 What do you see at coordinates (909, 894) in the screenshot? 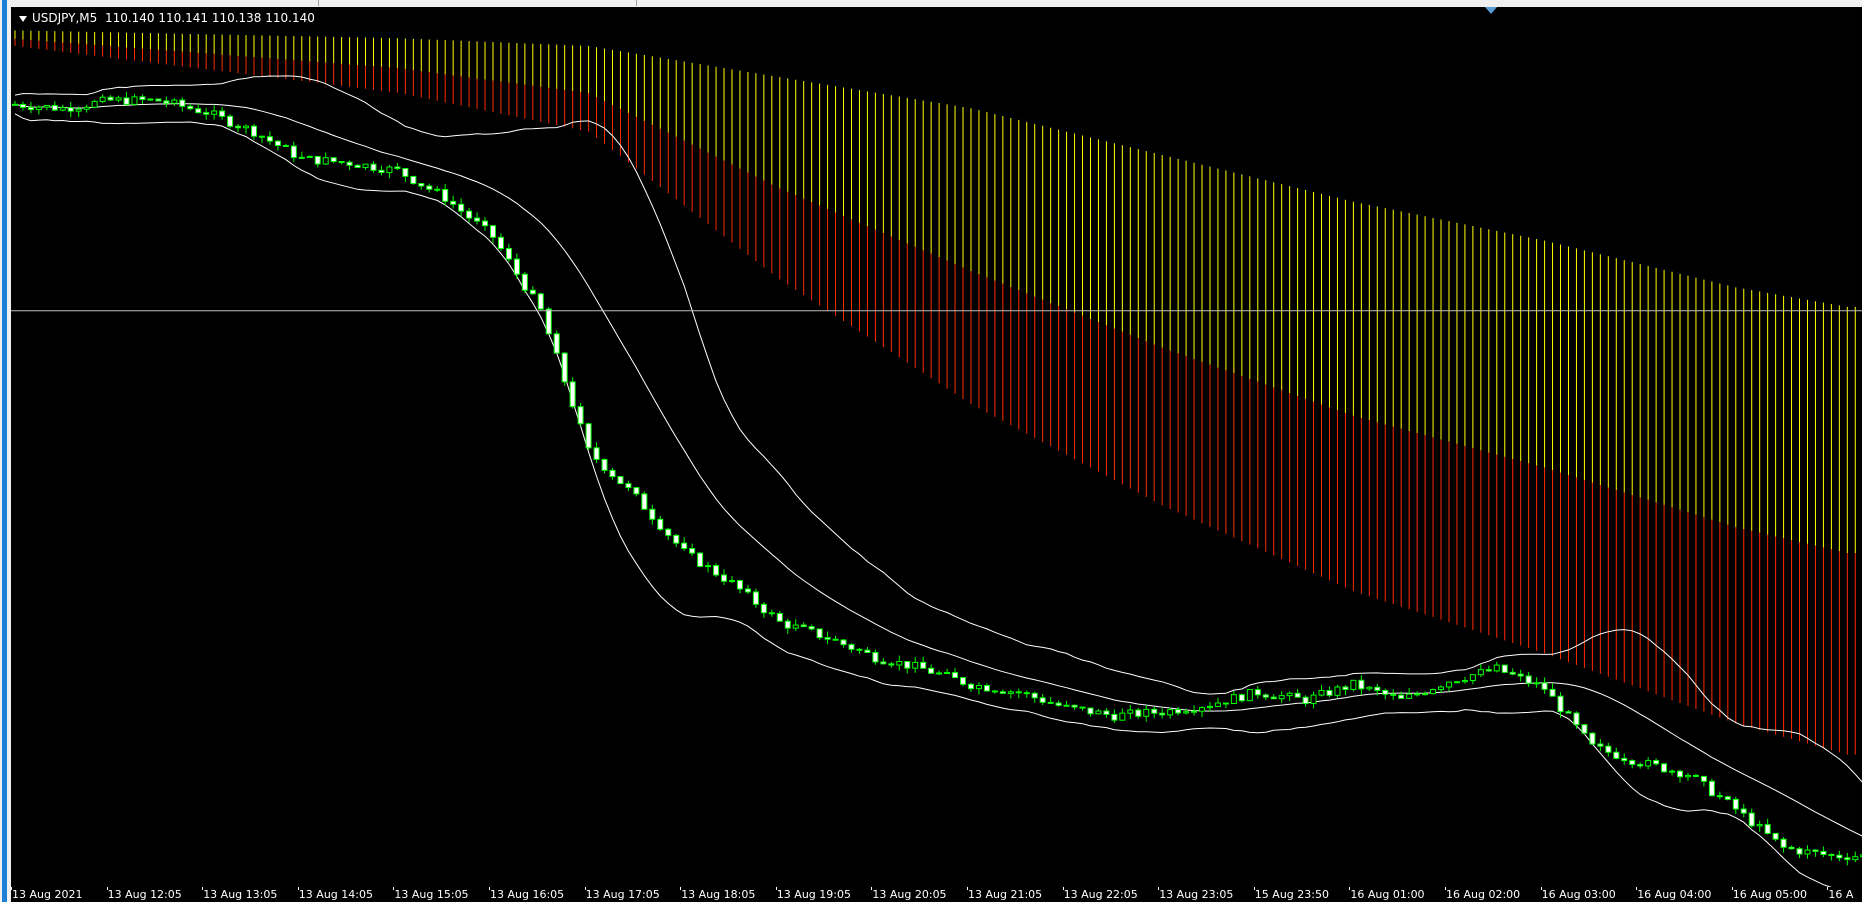
I see `time-axis-label: 13 Aug 20:05` at bounding box center [909, 894].